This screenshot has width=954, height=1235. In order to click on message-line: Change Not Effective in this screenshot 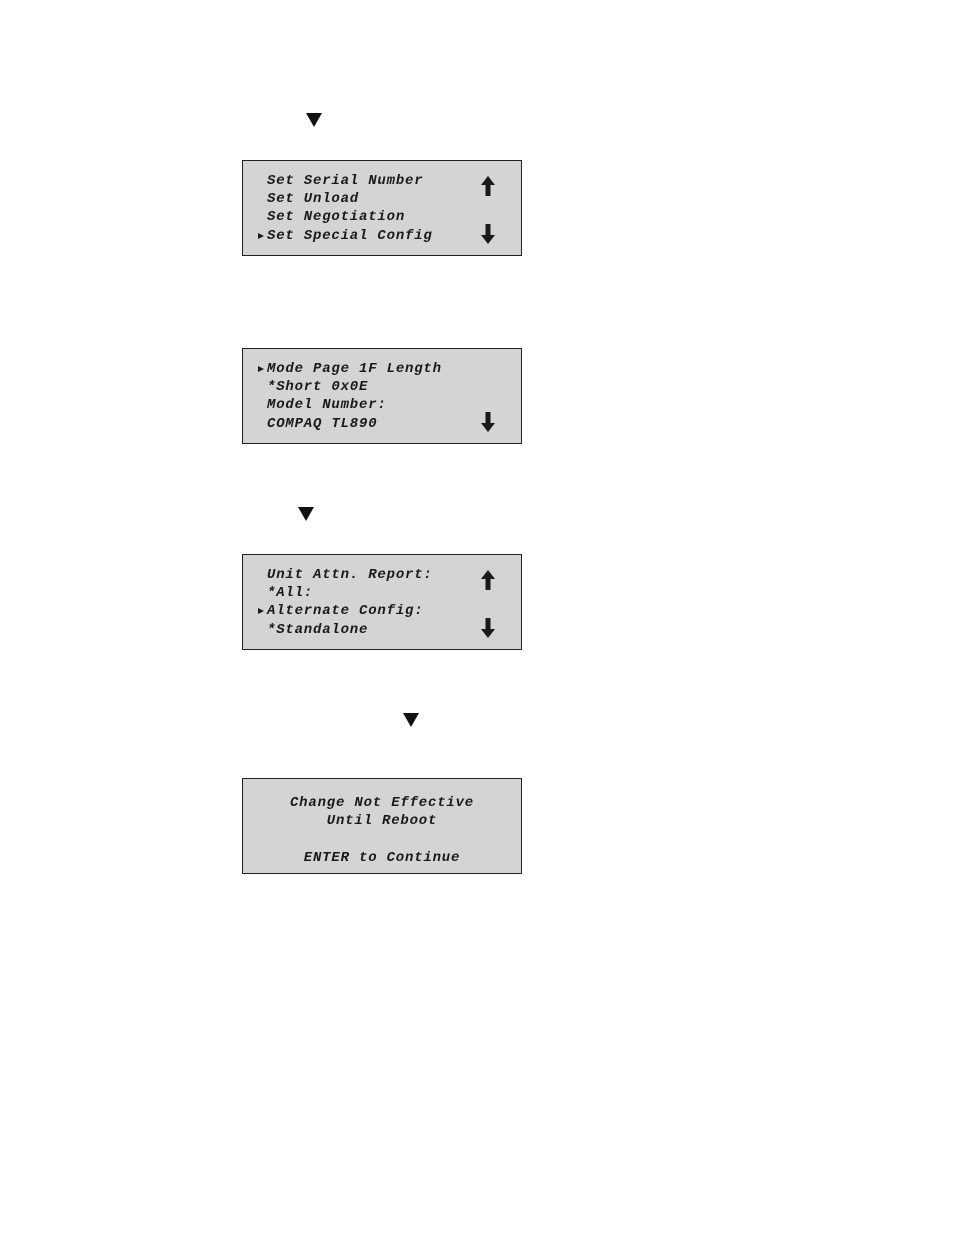, I will do `click(382, 803)`.